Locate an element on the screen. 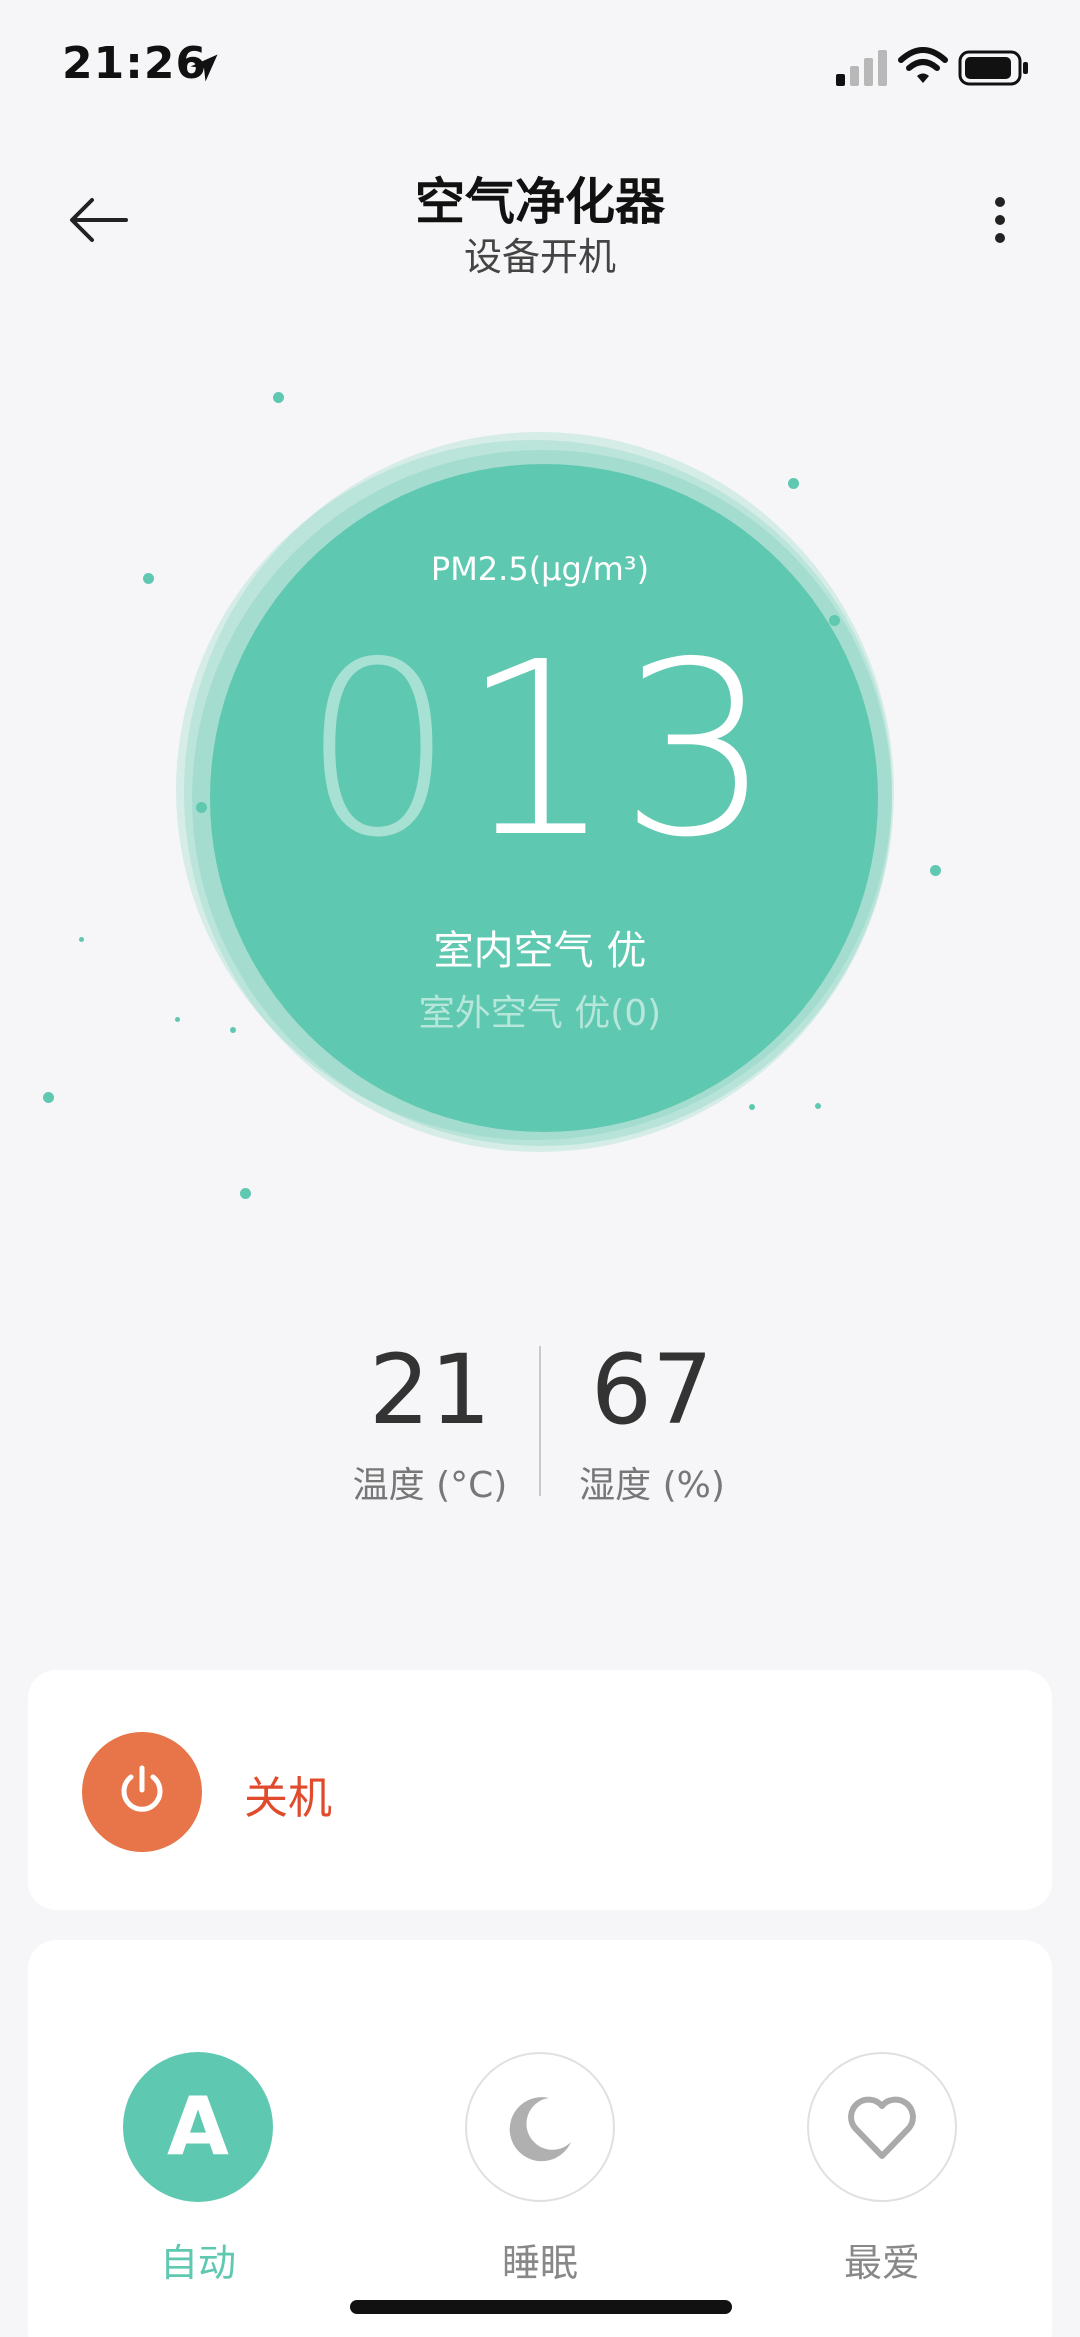 This screenshot has width=1080, height=2337. temperature-stat: 21 温度 (°C) is located at coordinates (430, 1419).